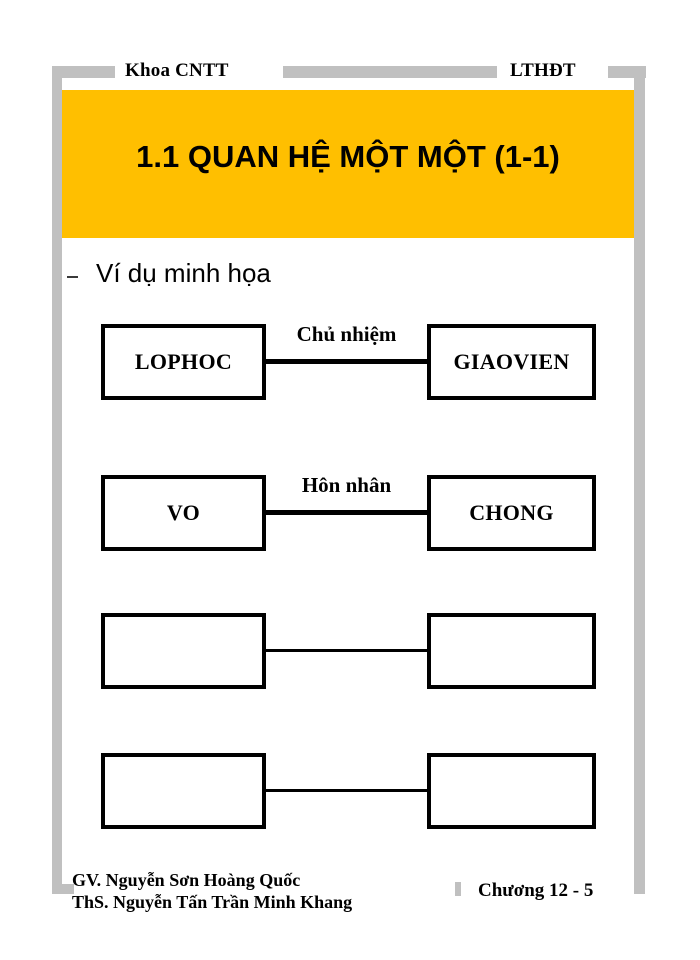 Image resolution: width=700 pixels, height=960 pixels. What do you see at coordinates (458, 889) in the screenshot?
I see `footer-tick-decoration` at bounding box center [458, 889].